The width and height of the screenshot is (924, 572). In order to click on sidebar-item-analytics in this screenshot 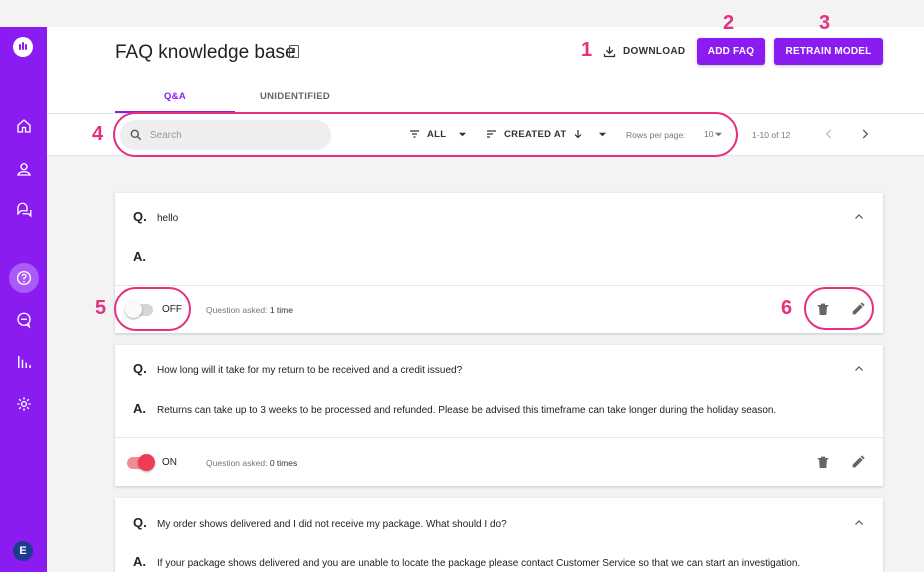, I will do `click(24, 362)`.